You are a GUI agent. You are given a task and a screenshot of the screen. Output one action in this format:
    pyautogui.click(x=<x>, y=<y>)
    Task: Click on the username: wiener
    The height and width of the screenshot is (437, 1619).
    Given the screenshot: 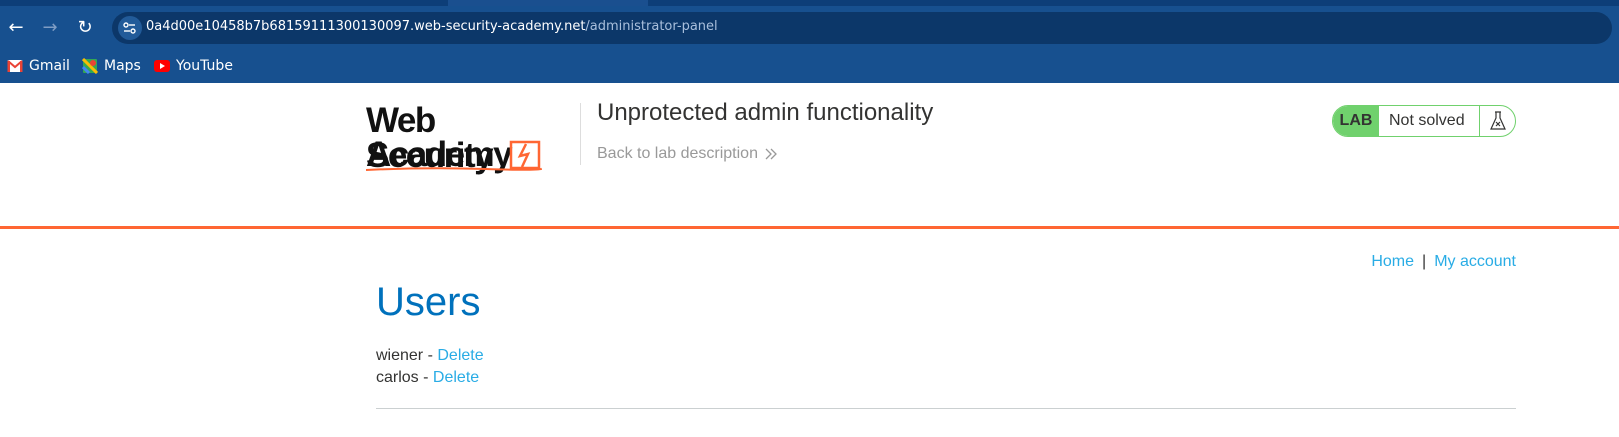 What is the action you would take?
    pyautogui.click(x=400, y=355)
    